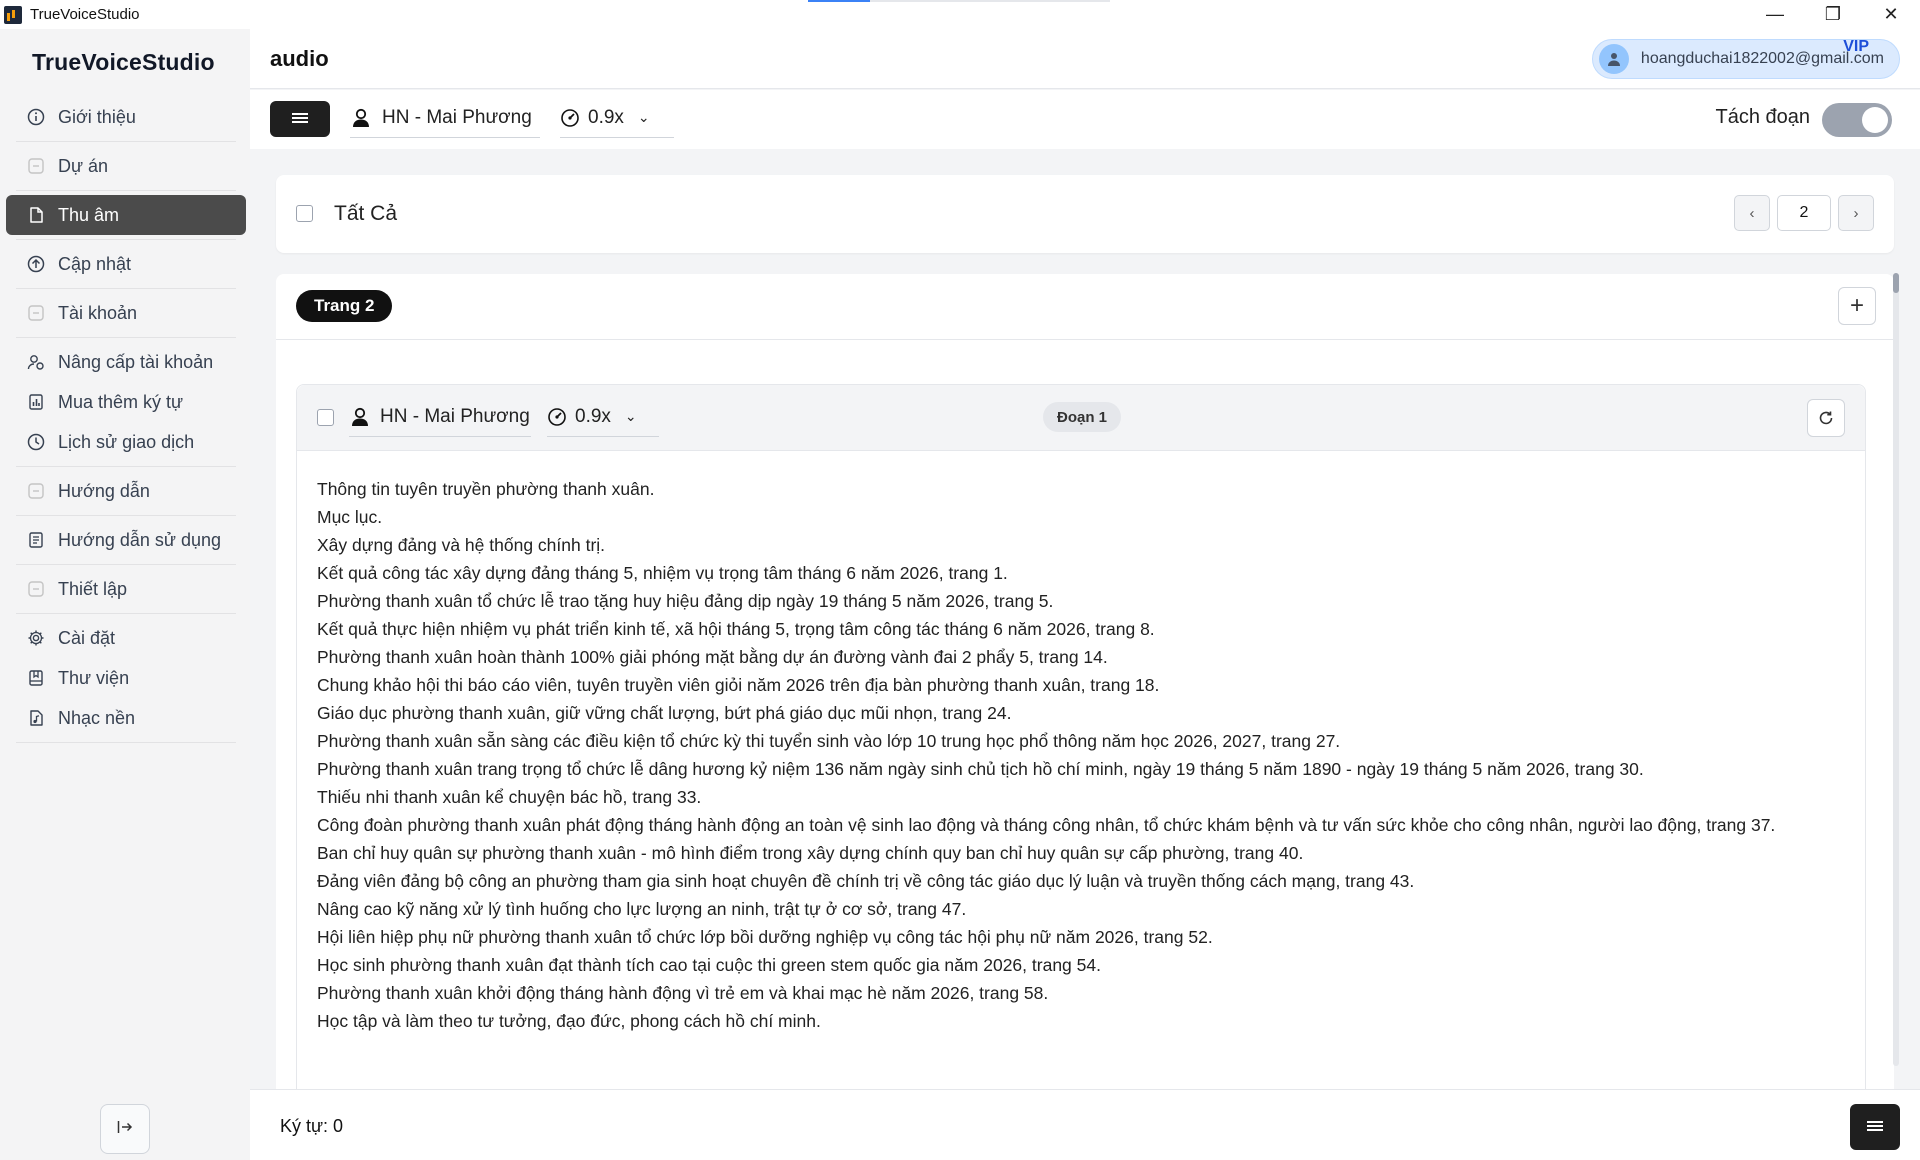 The width and height of the screenshot is (1920, 1160). What do you see at coordinates (36, 362) in the screenshot?
I see `user-upgrade-icon` at bounding box center [36, 362].